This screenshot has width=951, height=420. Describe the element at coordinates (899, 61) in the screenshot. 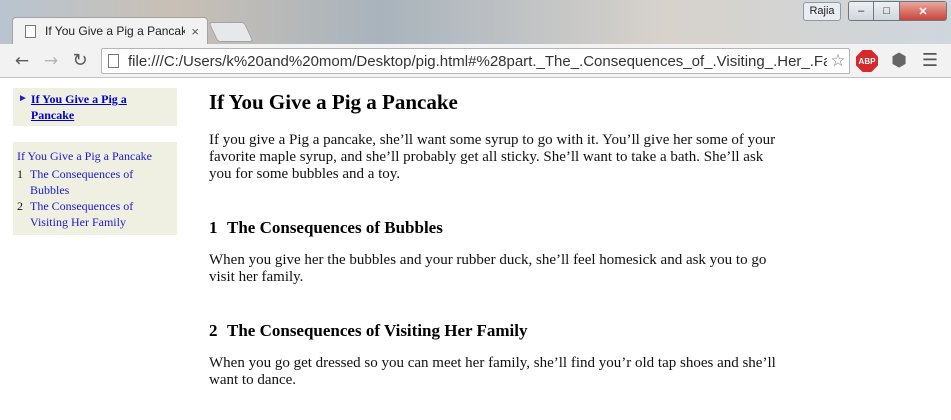

I see `extension-cube-icon: ⬢` at that location.